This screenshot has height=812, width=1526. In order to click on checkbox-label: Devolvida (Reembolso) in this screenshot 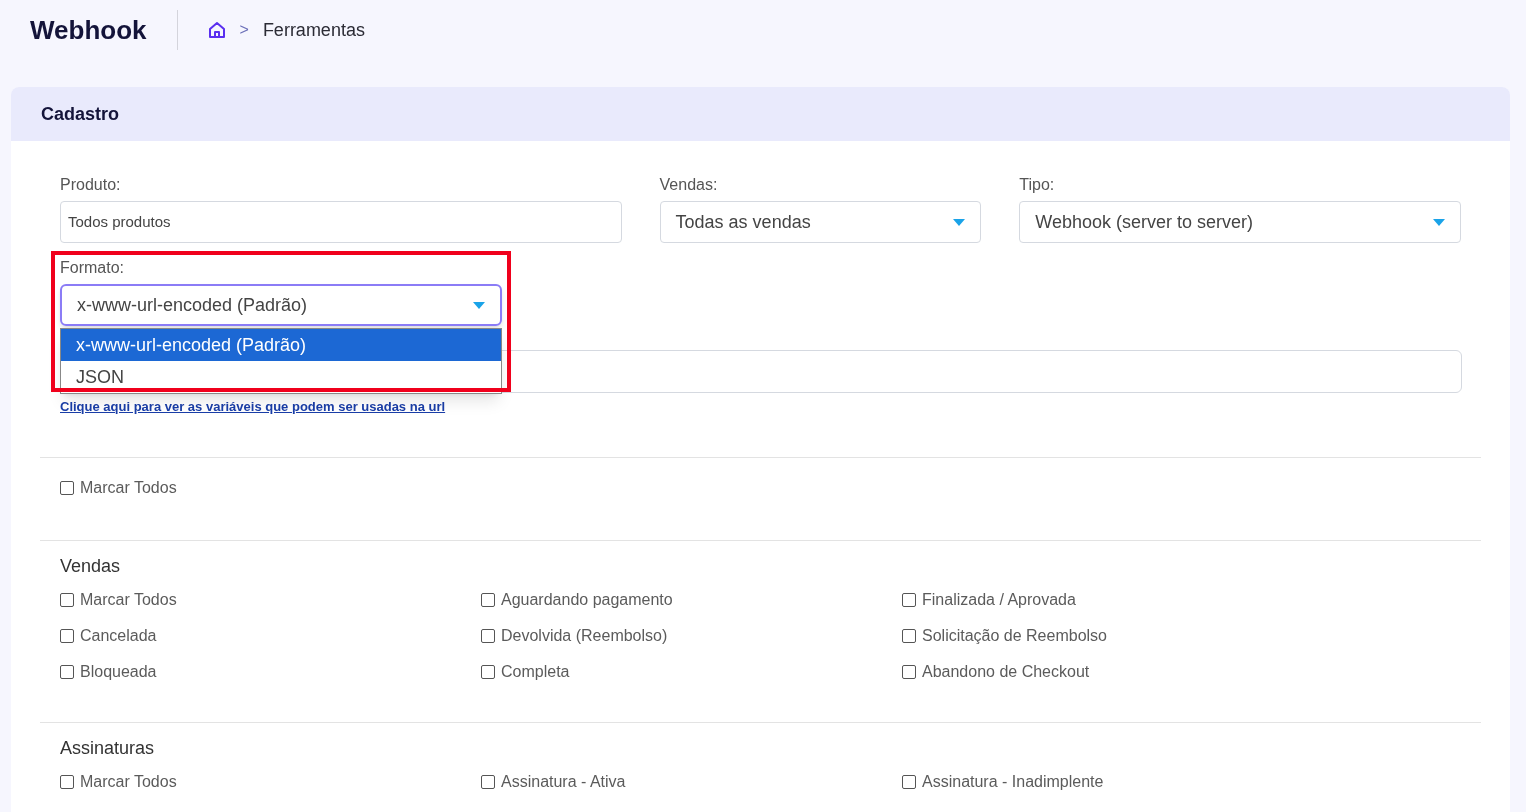, I will do `click(584, 635)`.